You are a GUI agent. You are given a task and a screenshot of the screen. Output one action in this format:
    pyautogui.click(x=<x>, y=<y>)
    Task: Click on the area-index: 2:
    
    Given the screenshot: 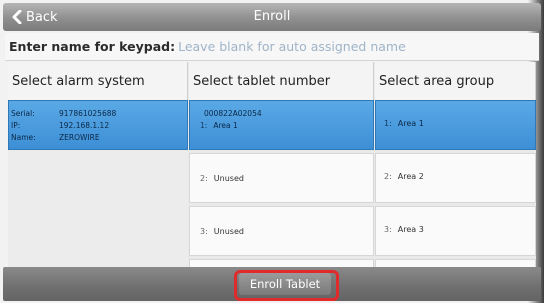 What is the action you would take?
    pyautogui.click(x=388, y=176)
    